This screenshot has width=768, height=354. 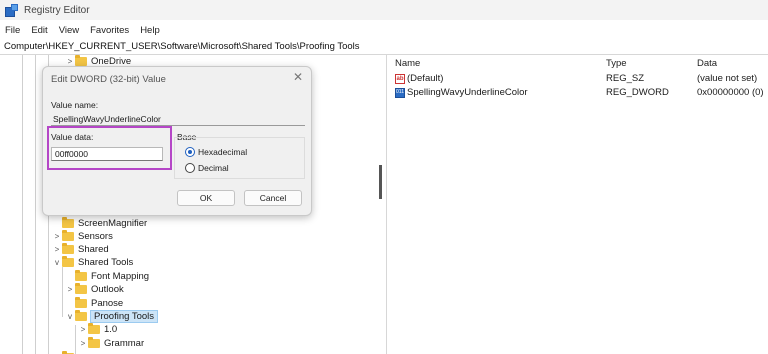 I want to click on menu-view: View, so click(x=69, y=30).